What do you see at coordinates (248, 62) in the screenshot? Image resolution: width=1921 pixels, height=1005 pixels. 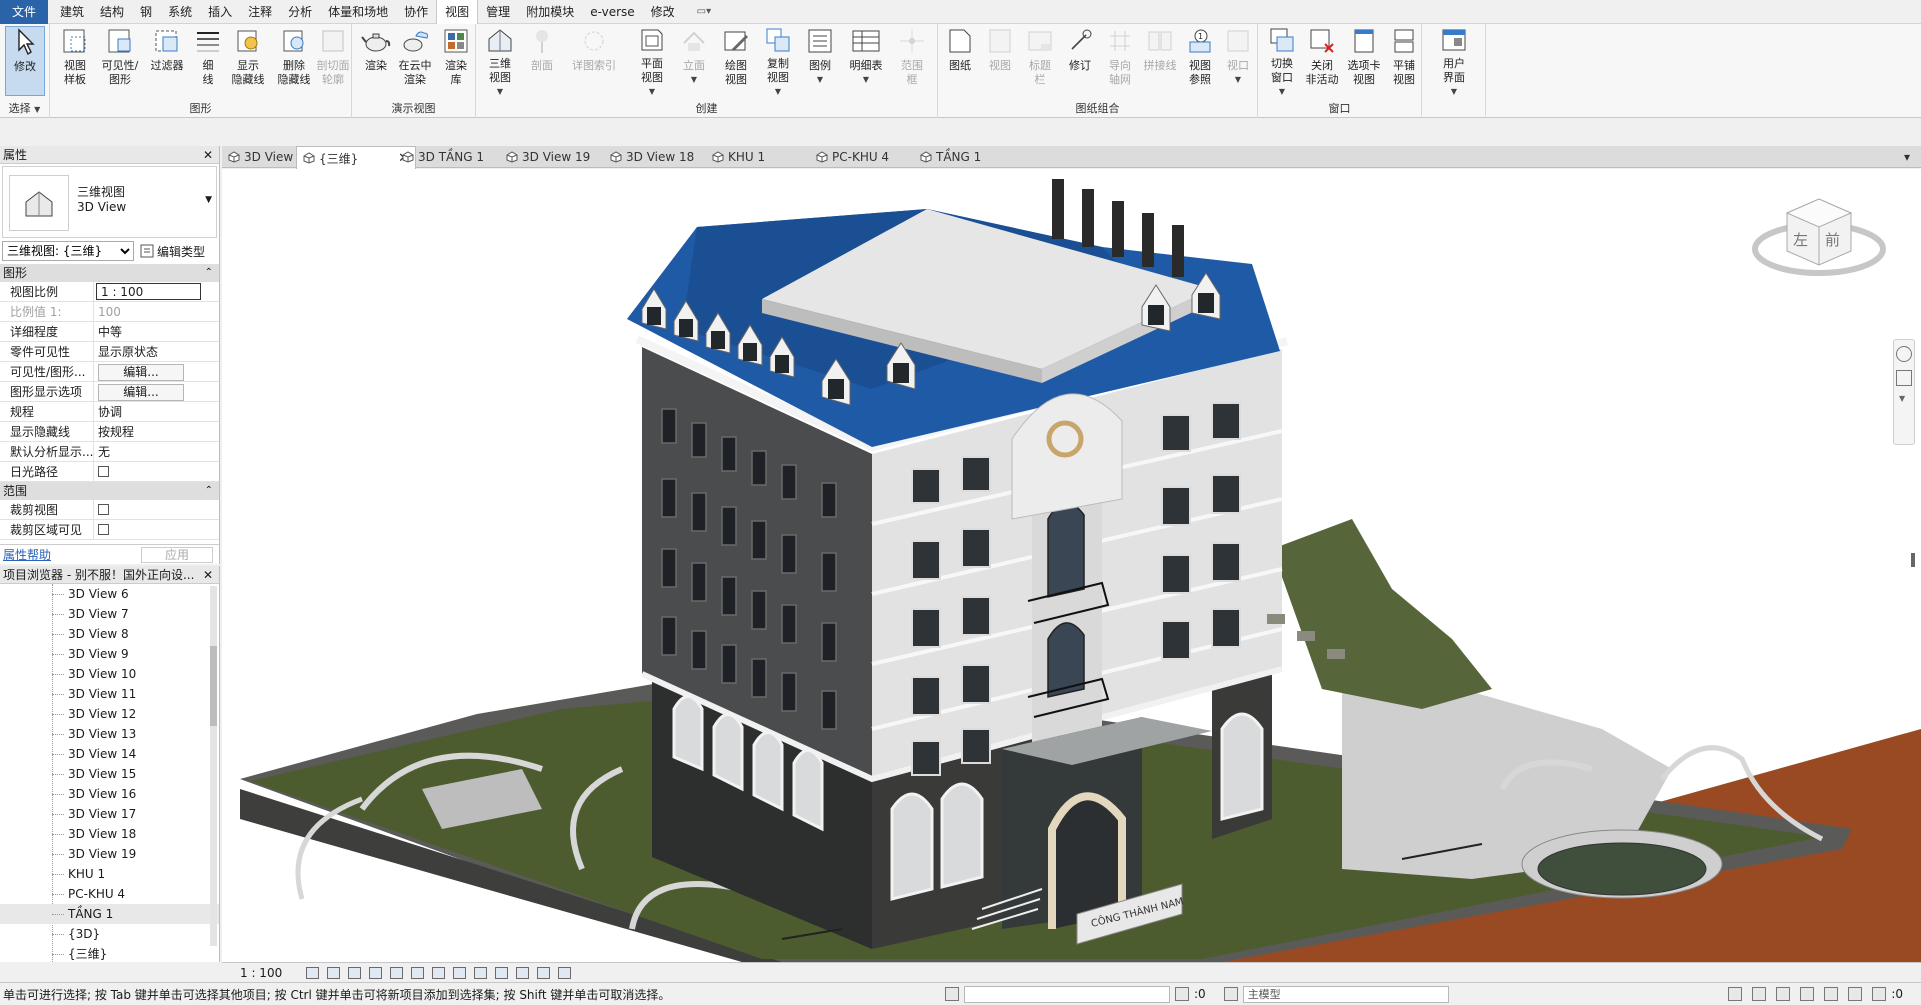 I see `show-hidden-lines-button: 显示 隐藏线` at bounding box center [248, 62].